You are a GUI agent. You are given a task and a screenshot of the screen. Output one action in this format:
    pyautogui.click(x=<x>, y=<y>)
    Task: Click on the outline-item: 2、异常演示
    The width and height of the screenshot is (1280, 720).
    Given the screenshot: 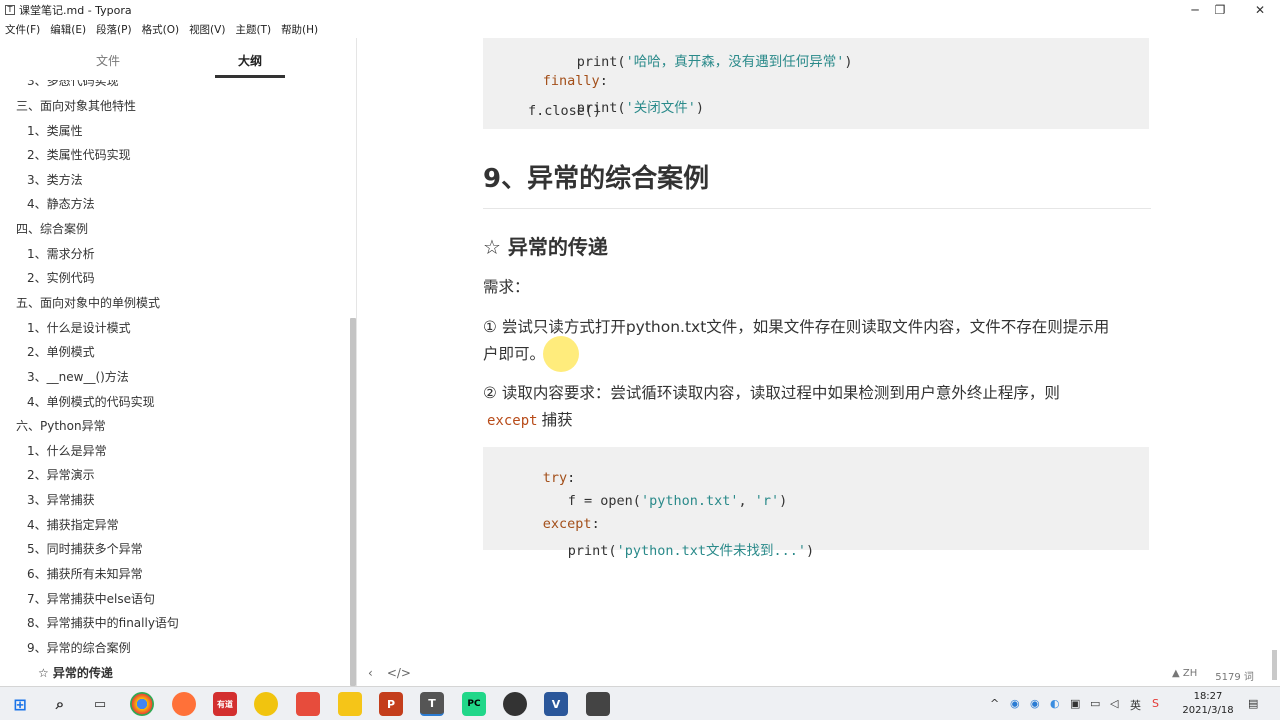 What is the action you would take?
    pyautogui.click(x=61, y=474)
    